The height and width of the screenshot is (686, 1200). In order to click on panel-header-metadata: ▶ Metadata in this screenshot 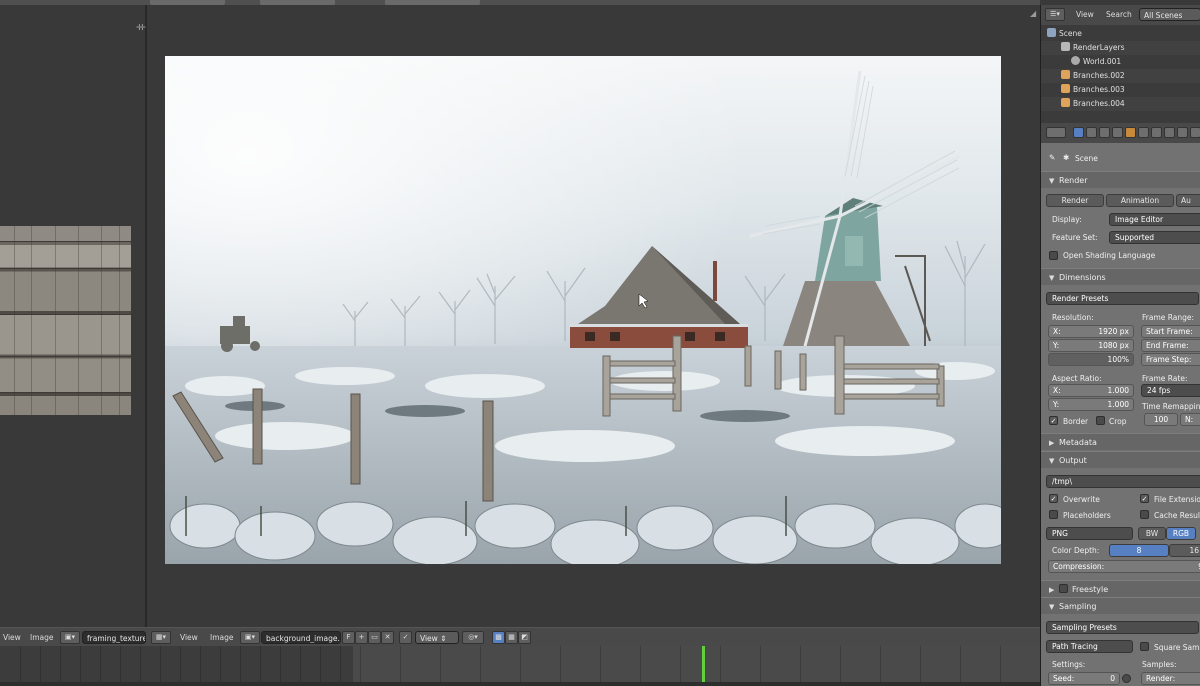, I will do `click(1120, 441)`.